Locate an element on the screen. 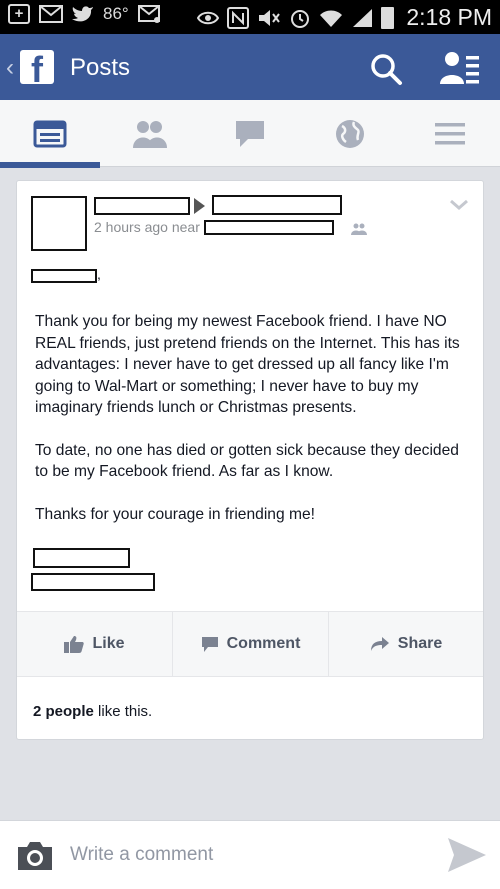 This screenshot has height=889, width=500. messages-icon is located at coordinates (250, 133).